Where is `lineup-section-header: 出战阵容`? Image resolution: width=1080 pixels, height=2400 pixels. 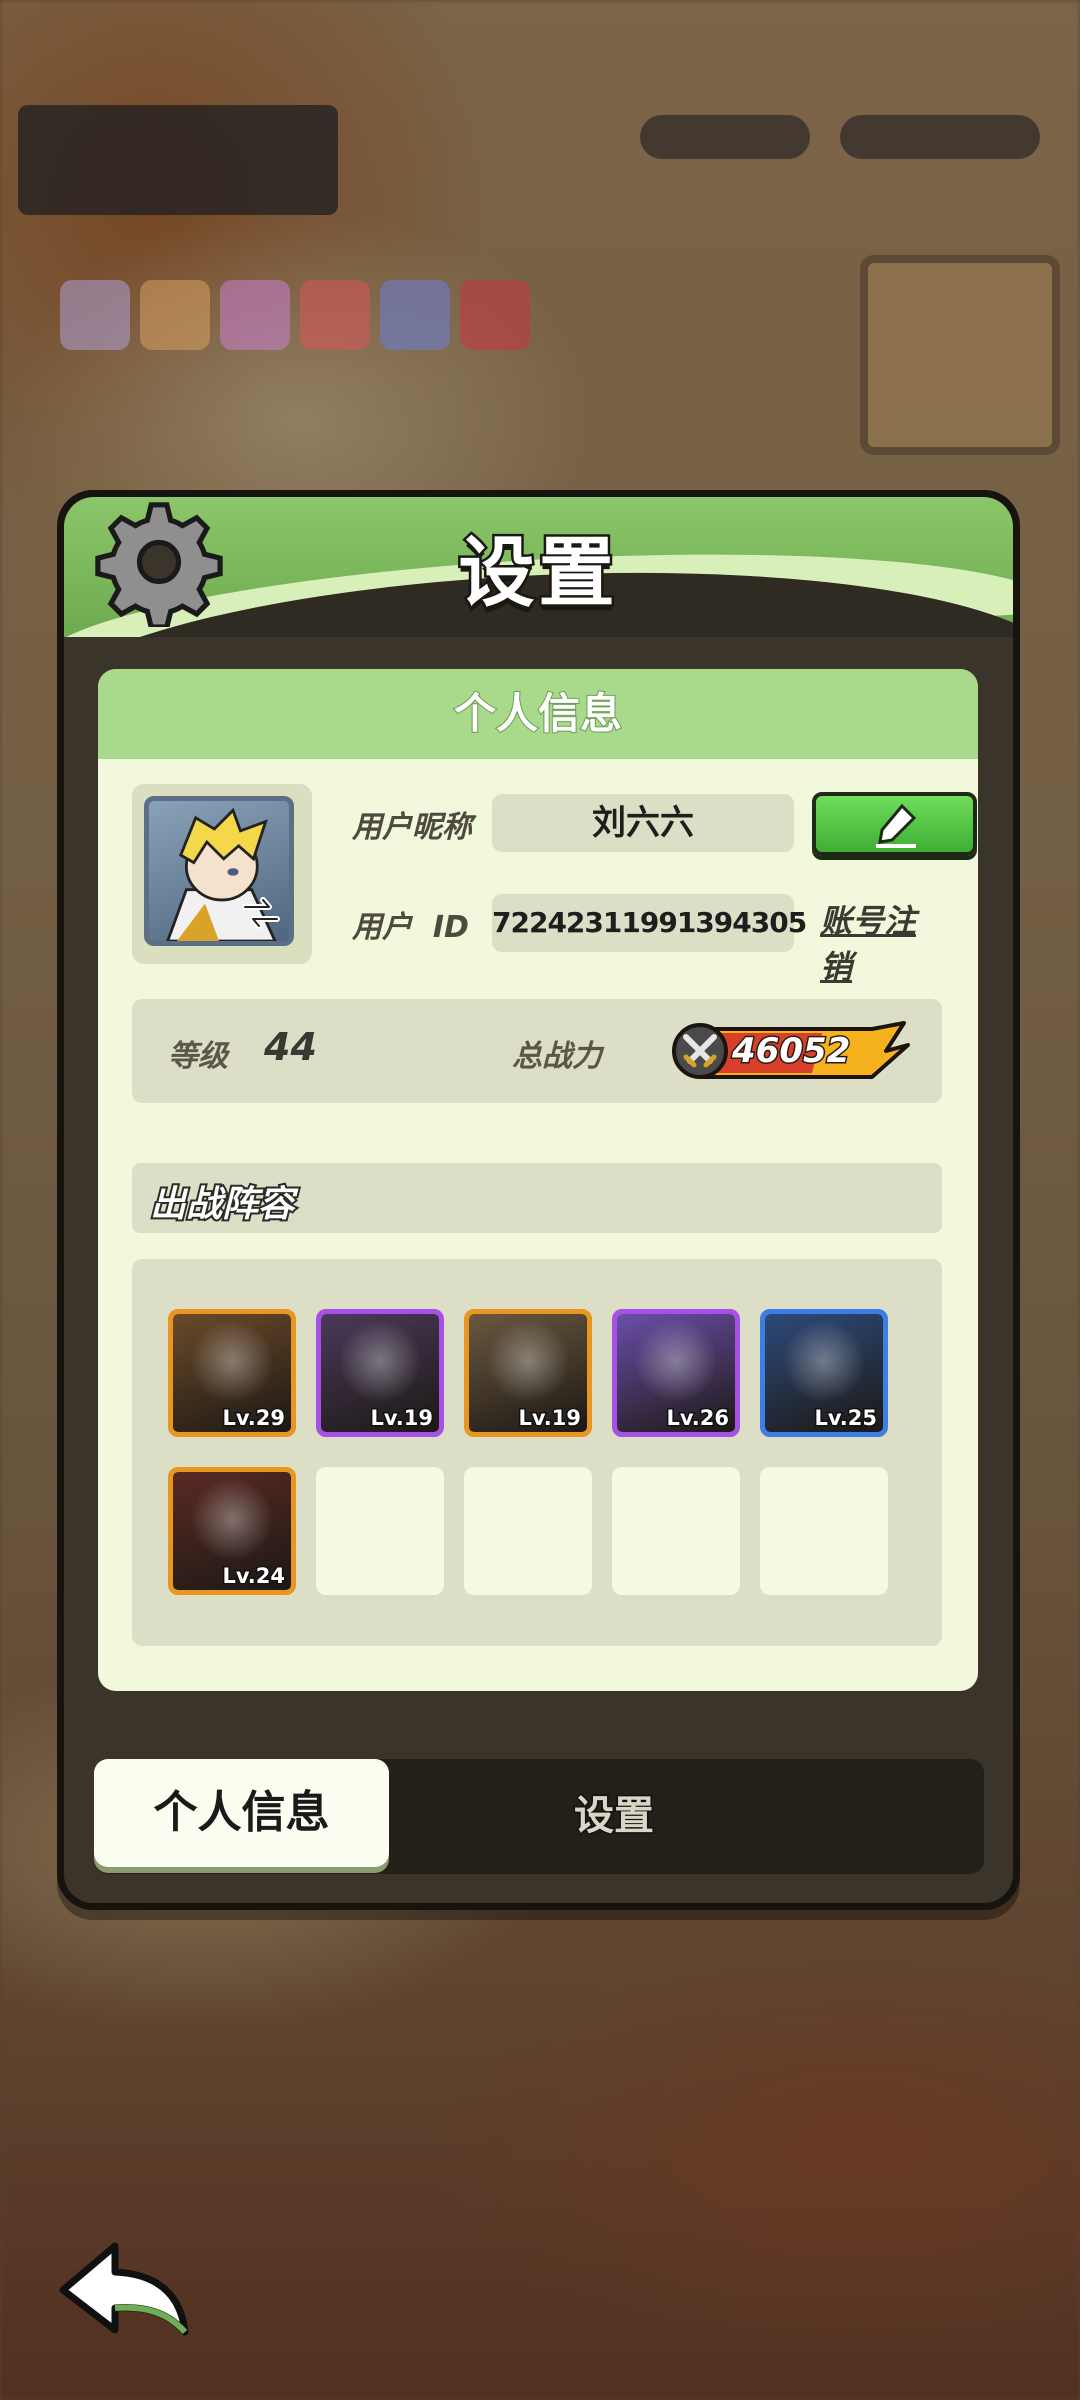 lineup-section-header: 出战阵容 is located at coordinates (537, 1198).